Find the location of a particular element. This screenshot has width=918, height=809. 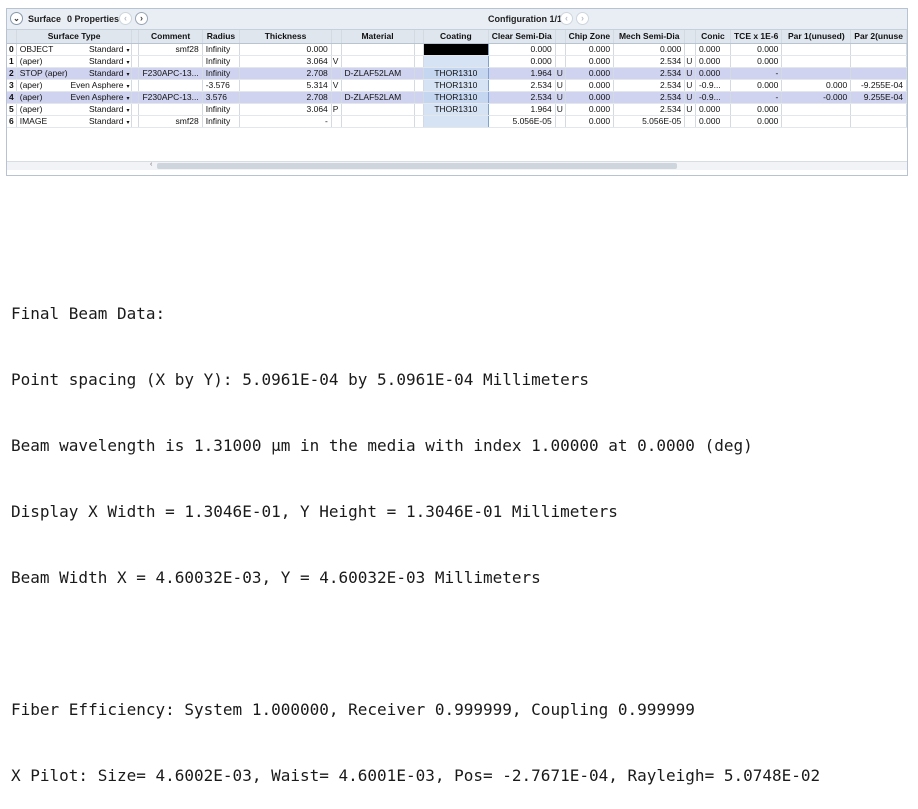

thickness-solve-cell: P is located at coordinates (336, 109).